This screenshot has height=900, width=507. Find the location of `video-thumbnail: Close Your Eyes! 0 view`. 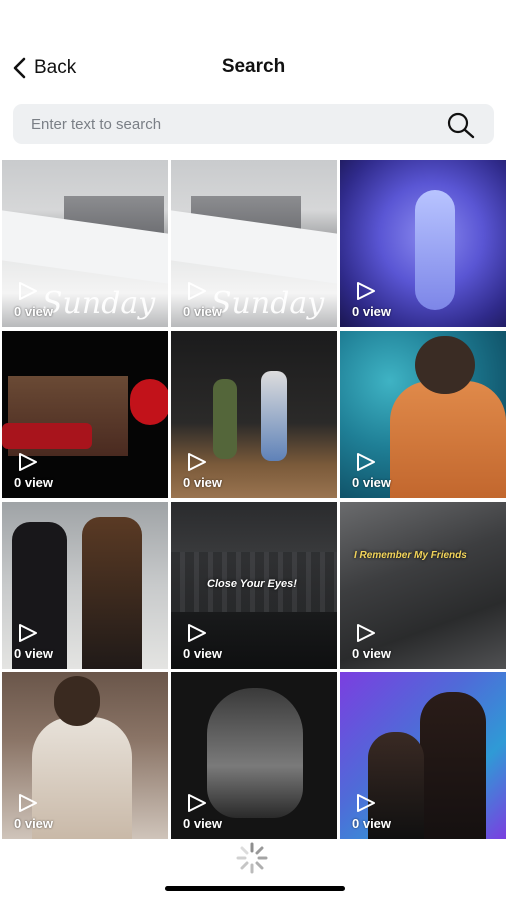

video-thumbnail: Close Your Eyes! 0 view is located at coordinates (254, 585).